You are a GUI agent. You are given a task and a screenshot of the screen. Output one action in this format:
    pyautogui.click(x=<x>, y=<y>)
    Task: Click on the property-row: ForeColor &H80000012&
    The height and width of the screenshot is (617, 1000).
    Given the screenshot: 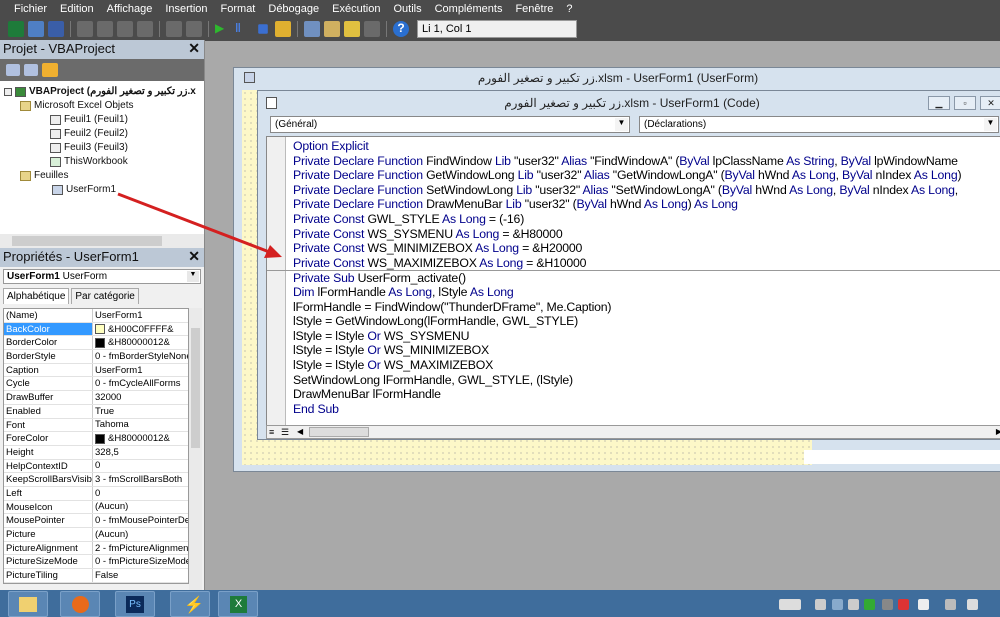 What is the action you would take?
    pyautogui.click(x=96, y=439)
    